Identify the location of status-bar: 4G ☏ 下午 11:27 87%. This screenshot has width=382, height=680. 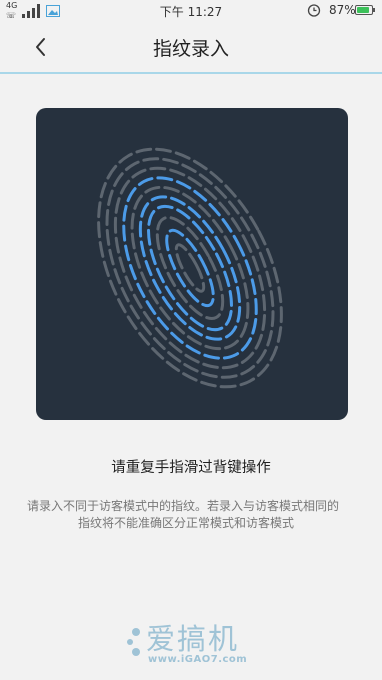
(191, 11).